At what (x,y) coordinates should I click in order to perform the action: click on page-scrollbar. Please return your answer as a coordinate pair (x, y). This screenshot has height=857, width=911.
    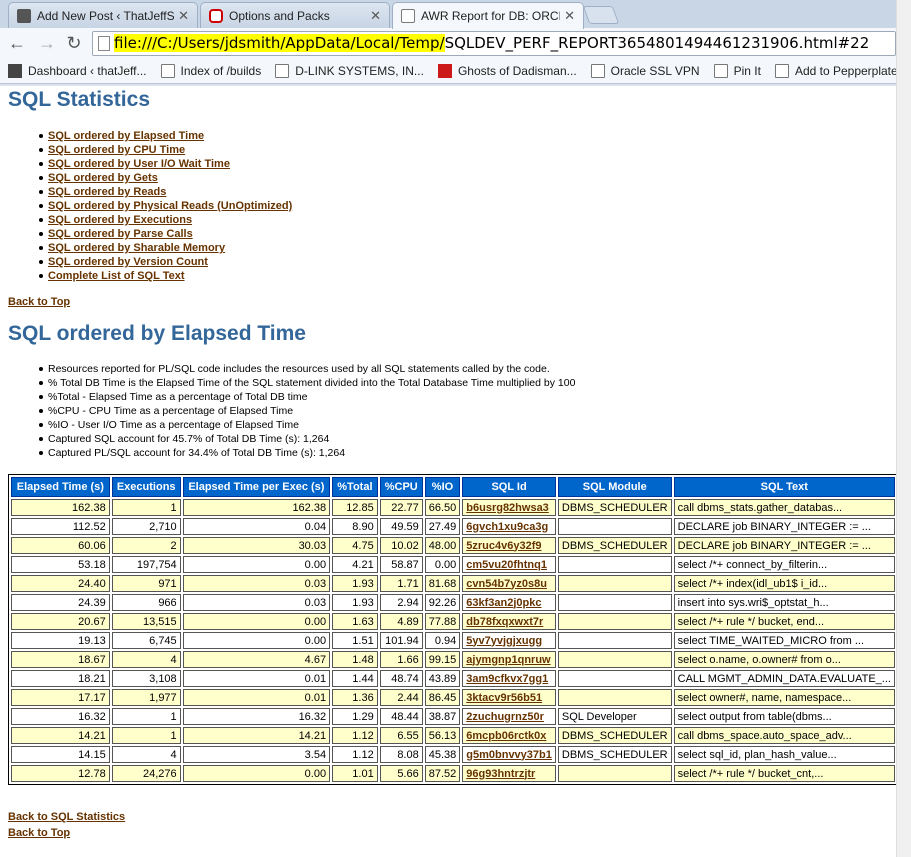
    Looking at the image, I should click on (903, 428).